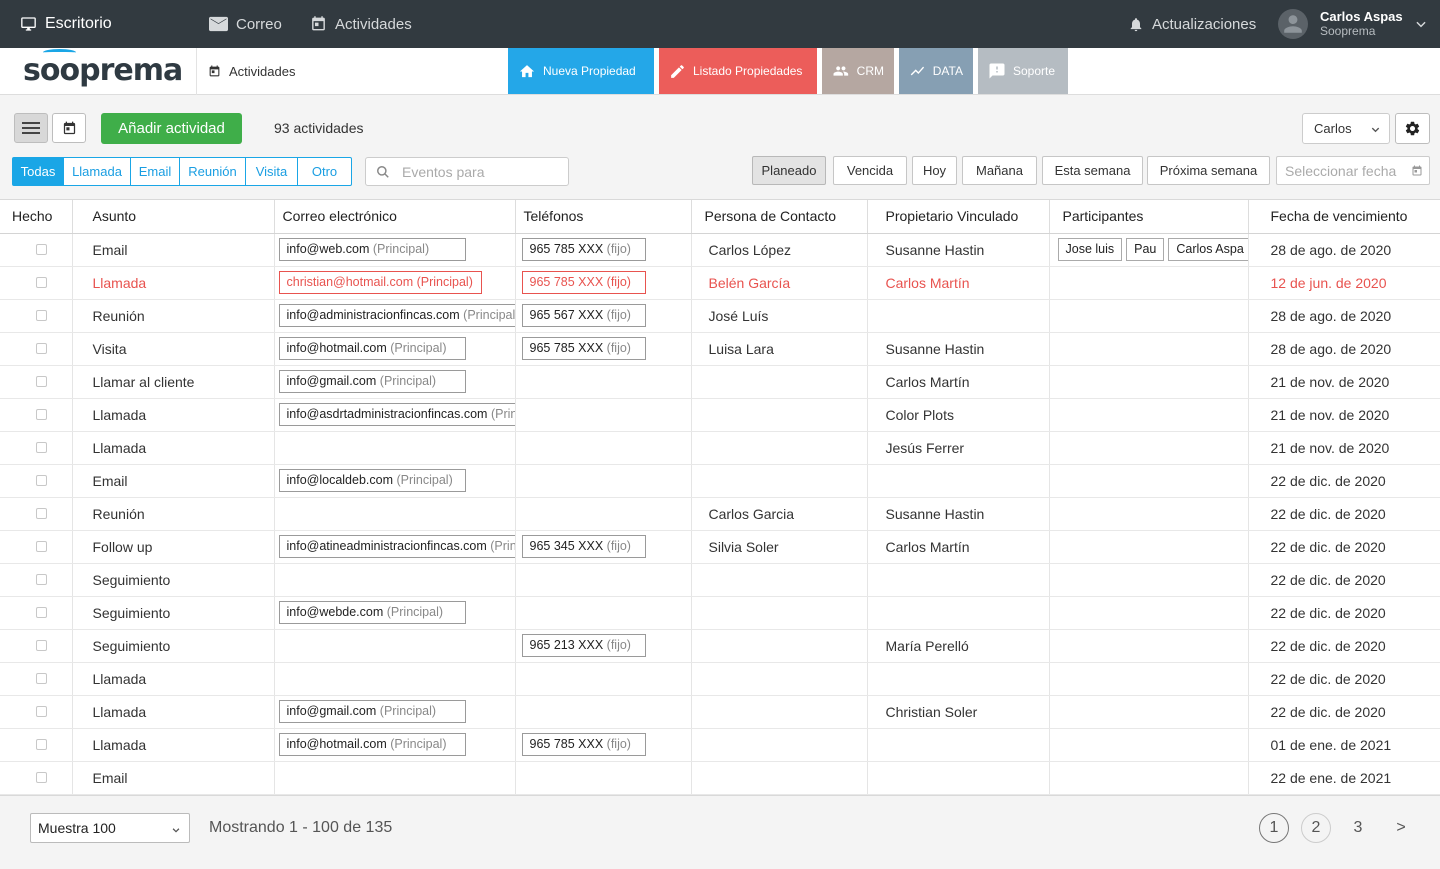 This screenshot has height=869, width=1440. Describe the element at coordinates (1208, 170) in the screenshot. I see `filter-next-week: Próxima semana` at that location.